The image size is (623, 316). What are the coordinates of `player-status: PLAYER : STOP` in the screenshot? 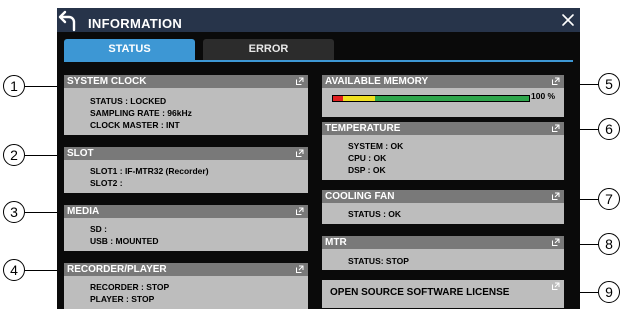 It's located at (122, 299).